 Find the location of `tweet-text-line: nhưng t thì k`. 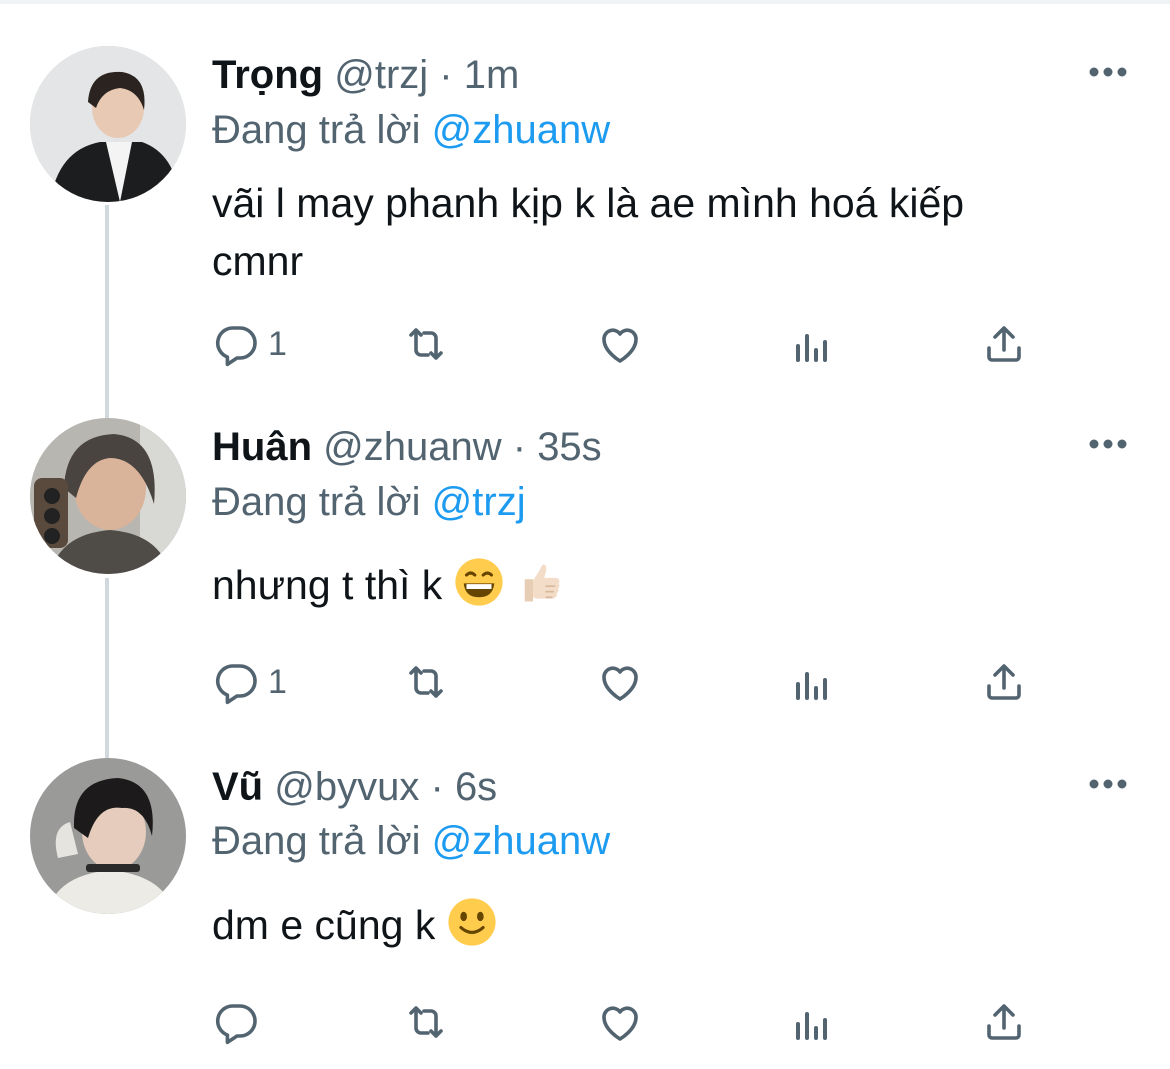

tweet-text-line: nhưng t thì k is located at coordinates (327, 585).